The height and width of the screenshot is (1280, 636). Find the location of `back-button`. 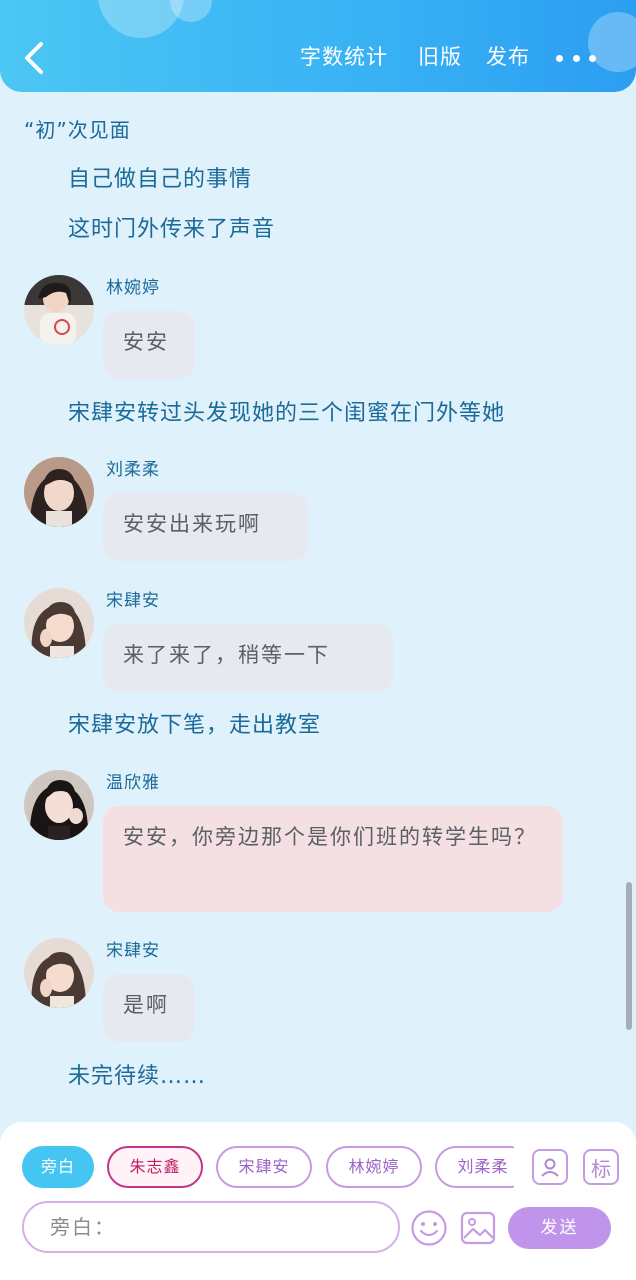

back-button is located at coordinates (34, 58).